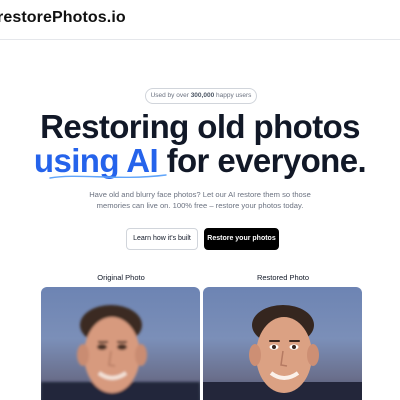 Image resolution: width=400 pixels, height=400 pixels. I want to click on restored-portrait-image, so click(282, 352).